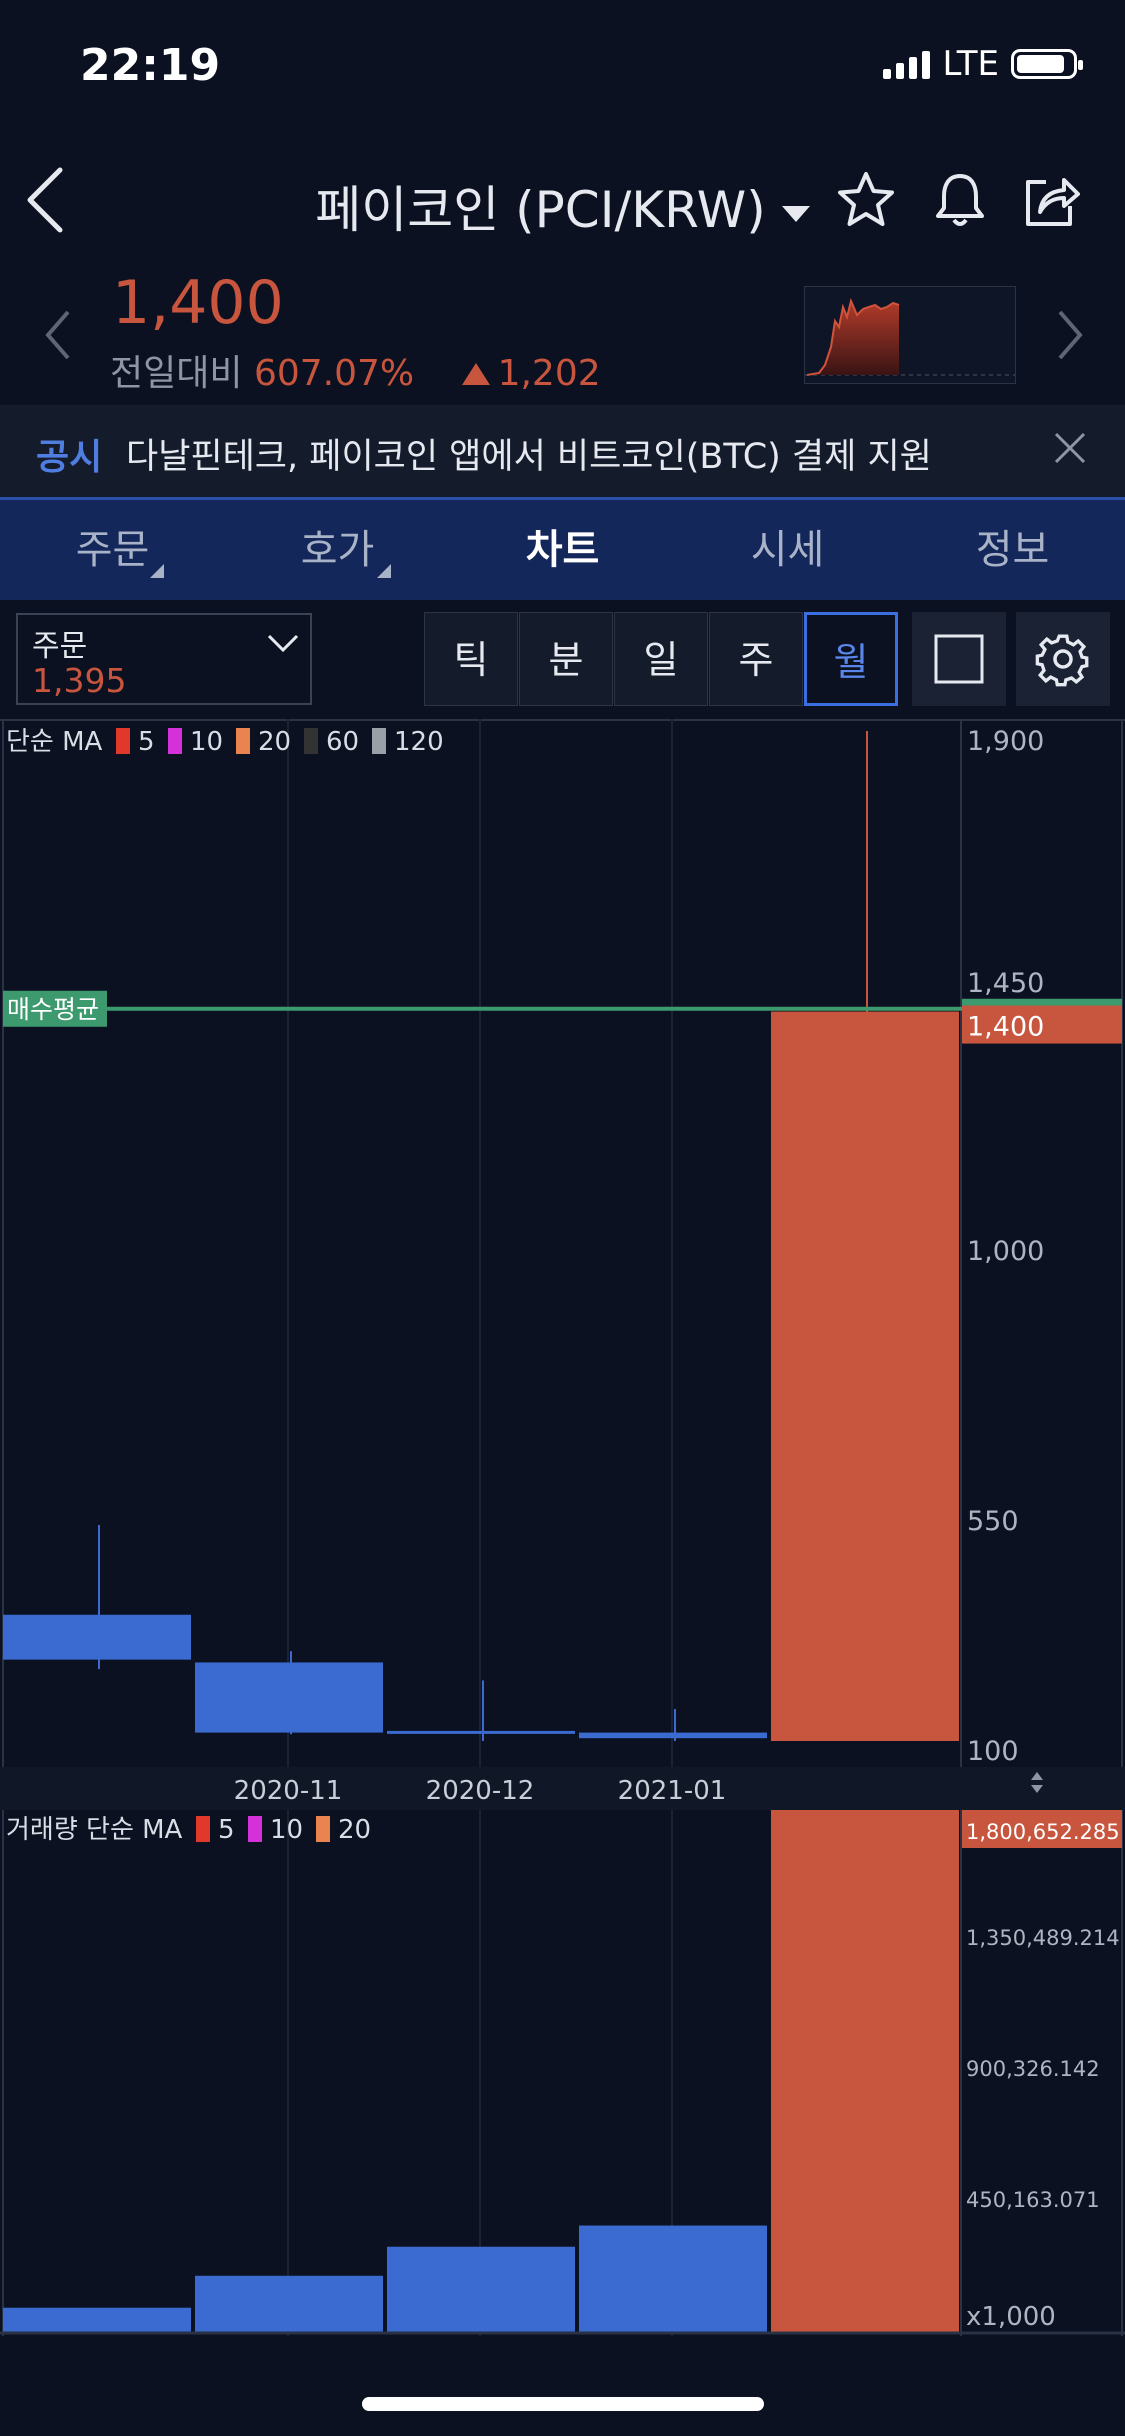 The image size is (1125, 2436). Describe the element at coordinates (1047, 64) in the screenshot. I see `battery-icon` at that location.